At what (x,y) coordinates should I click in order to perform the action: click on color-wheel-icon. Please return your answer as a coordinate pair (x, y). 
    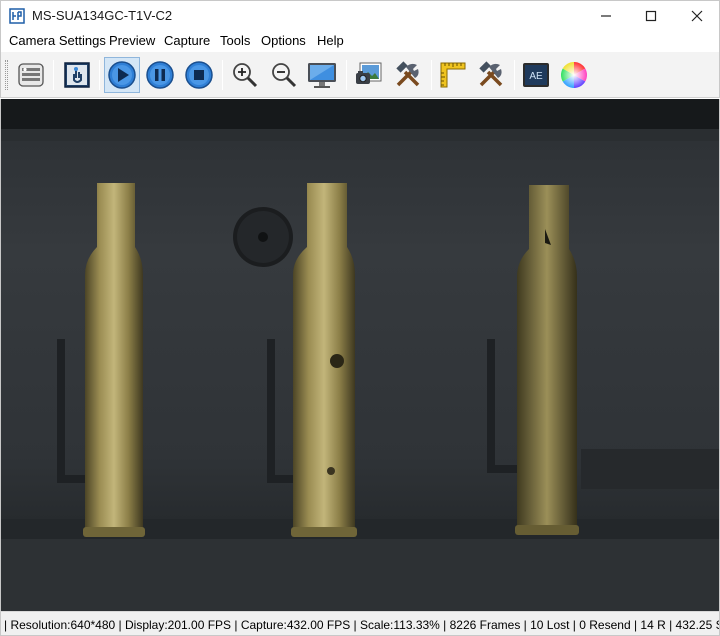
    Looking at the image, I should click on (574, 75).